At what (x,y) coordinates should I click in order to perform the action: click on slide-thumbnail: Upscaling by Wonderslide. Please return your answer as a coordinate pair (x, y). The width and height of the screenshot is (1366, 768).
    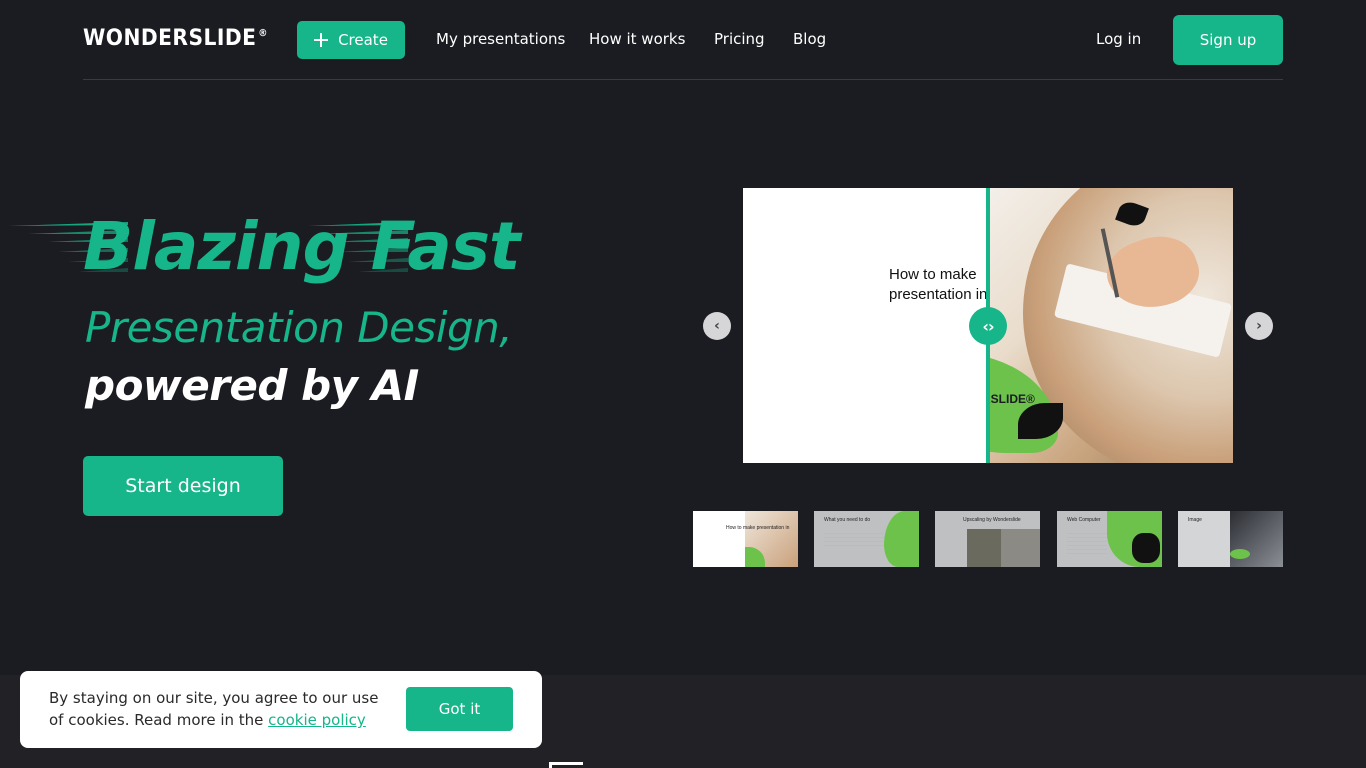
    Looking at the image, I should click on (987, 539).